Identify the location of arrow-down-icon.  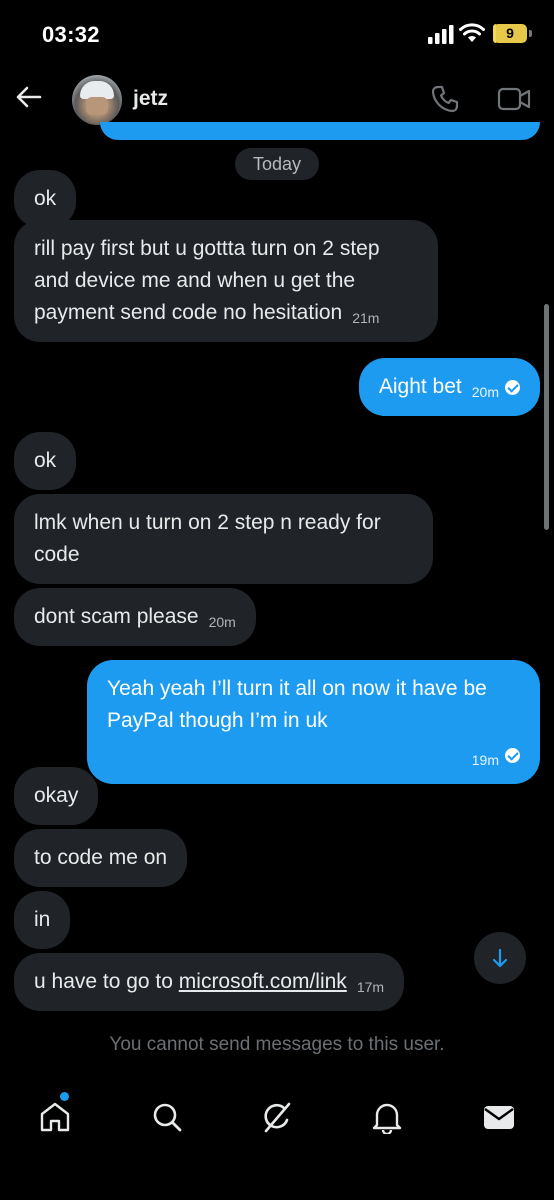
(500, 958).